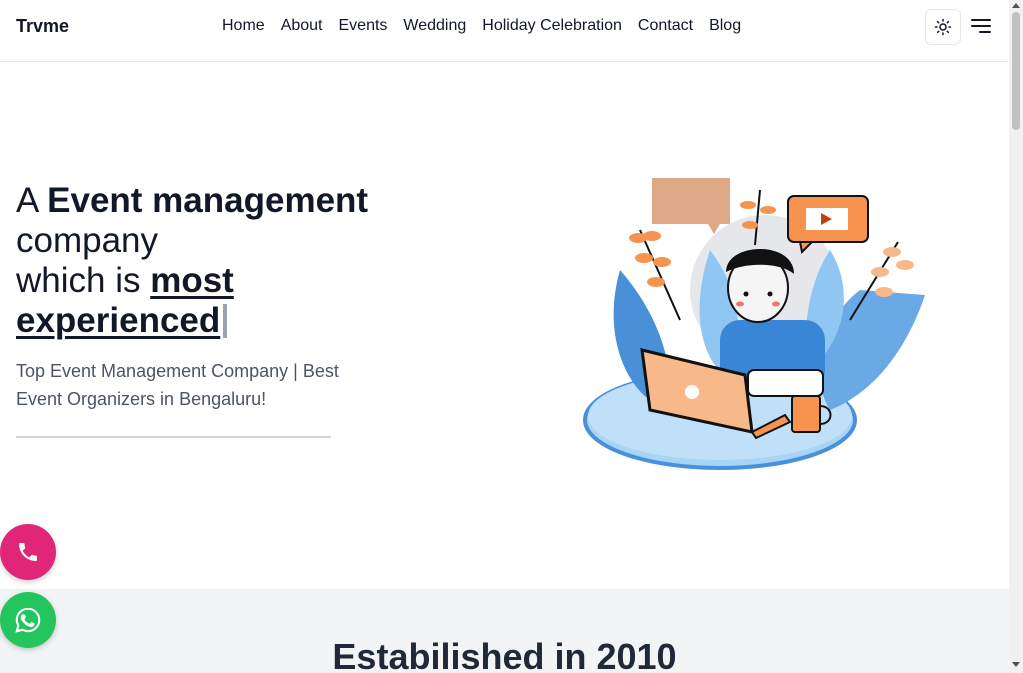  Describe the element at coordinates (32, 200) in the screenshot. I see `hero-title-prefix: A` at that location.